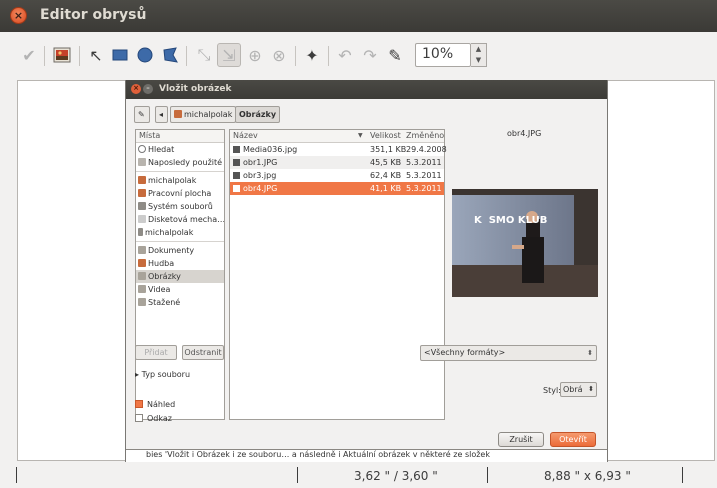  I want to click on cursor-position: 3,62 " / 3,60 ", so click(396, 476).